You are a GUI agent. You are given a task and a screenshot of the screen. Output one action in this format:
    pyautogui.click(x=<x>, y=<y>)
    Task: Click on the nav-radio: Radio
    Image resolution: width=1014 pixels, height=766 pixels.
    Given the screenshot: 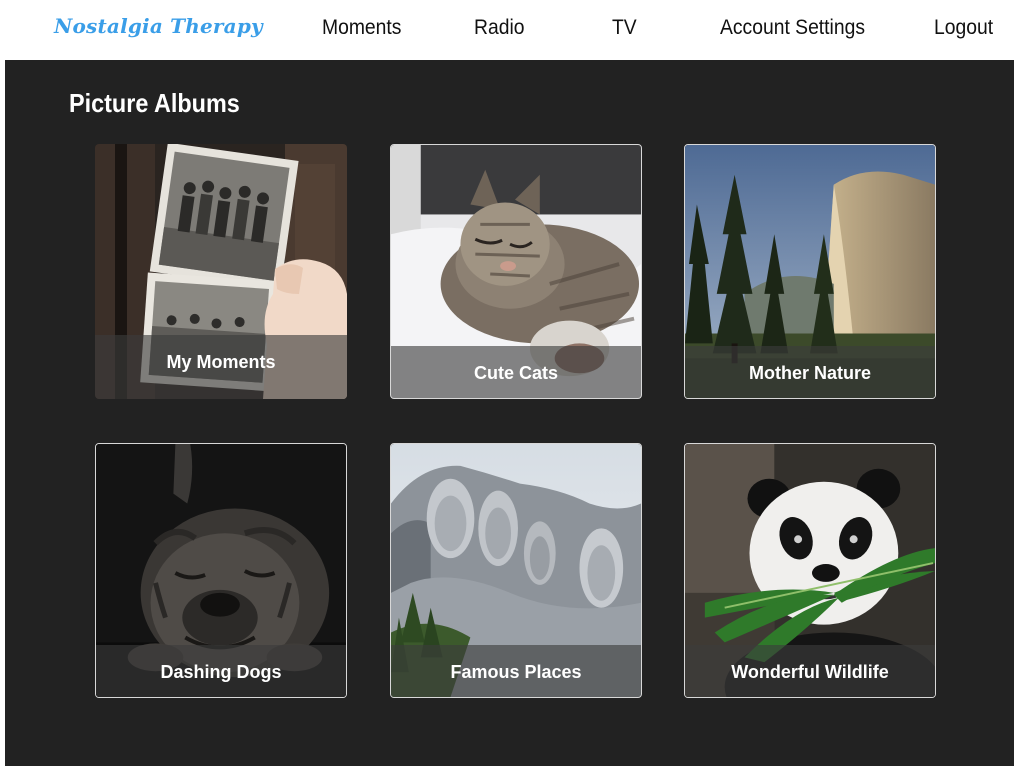 What is the action you would take?
    pyautogui.click(x=499, y=28)
    